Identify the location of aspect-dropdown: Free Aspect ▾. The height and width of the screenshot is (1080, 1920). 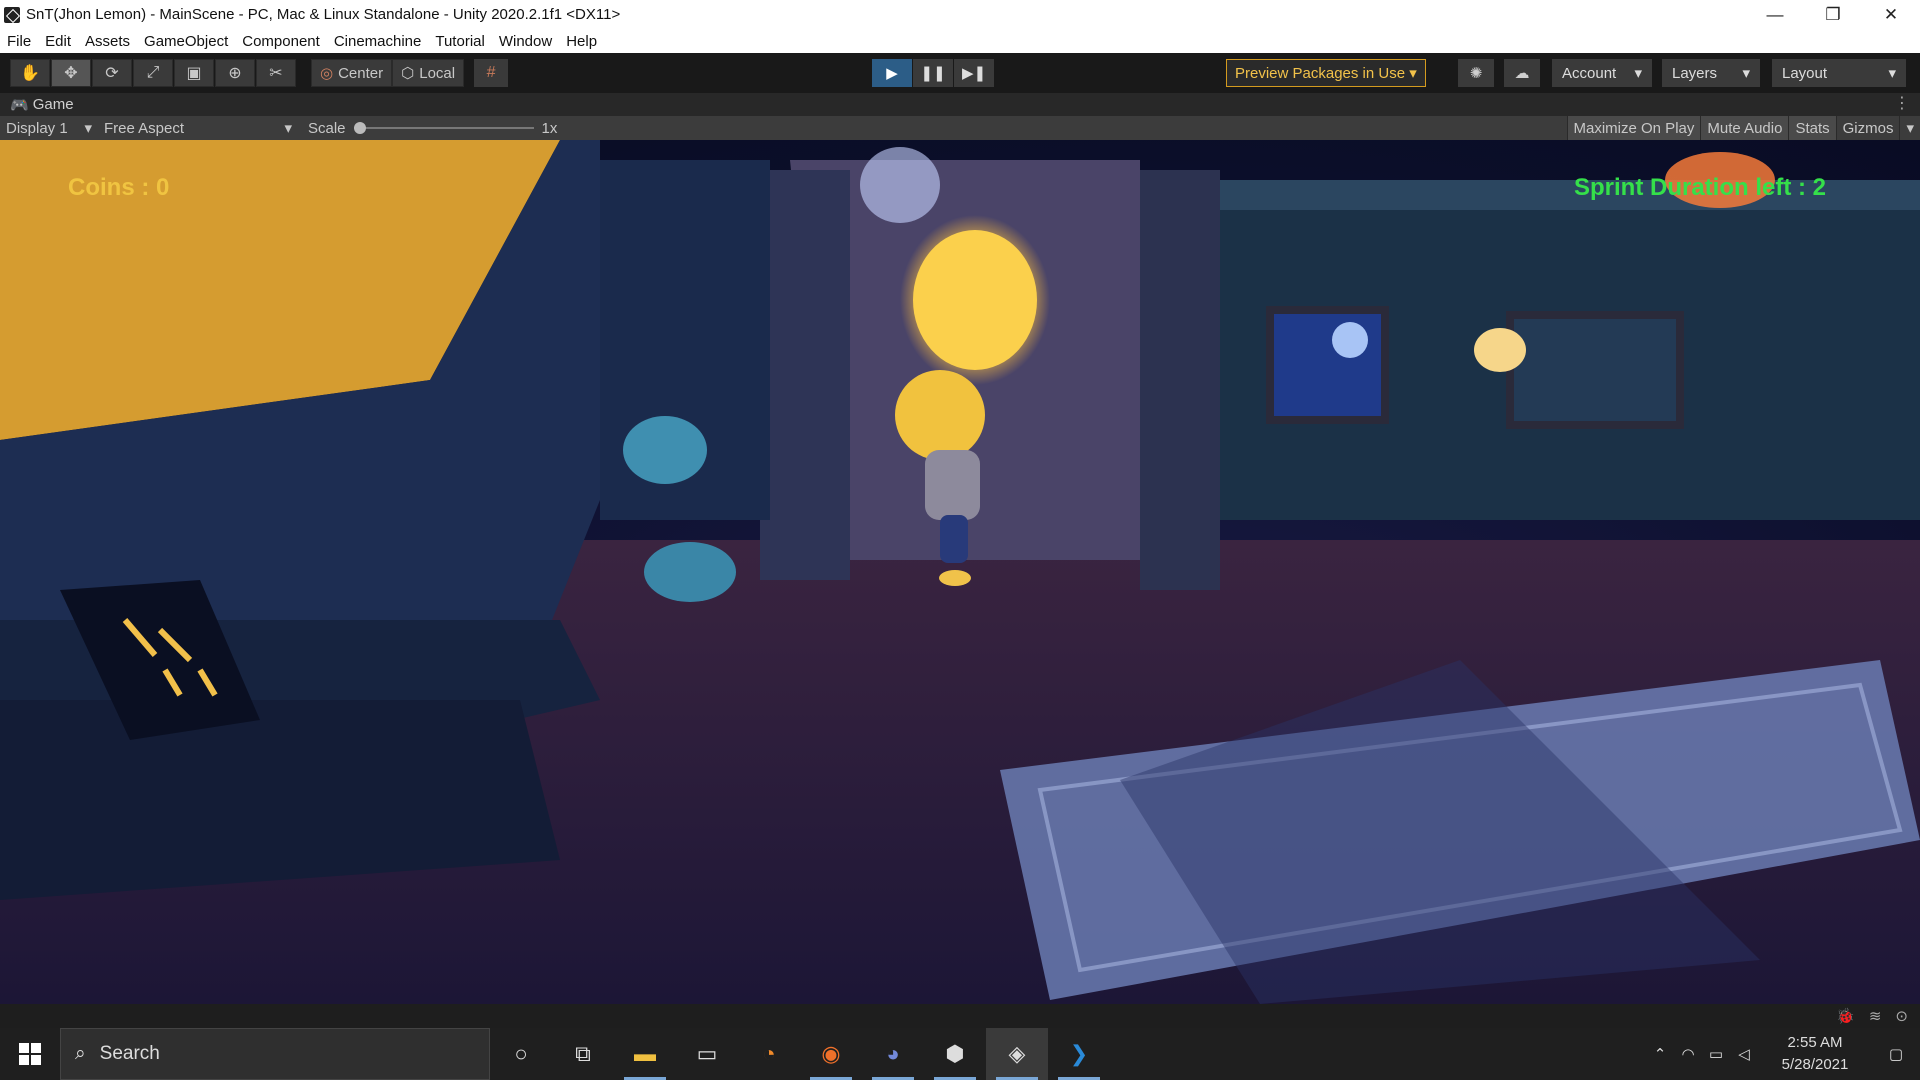
(198, 128).